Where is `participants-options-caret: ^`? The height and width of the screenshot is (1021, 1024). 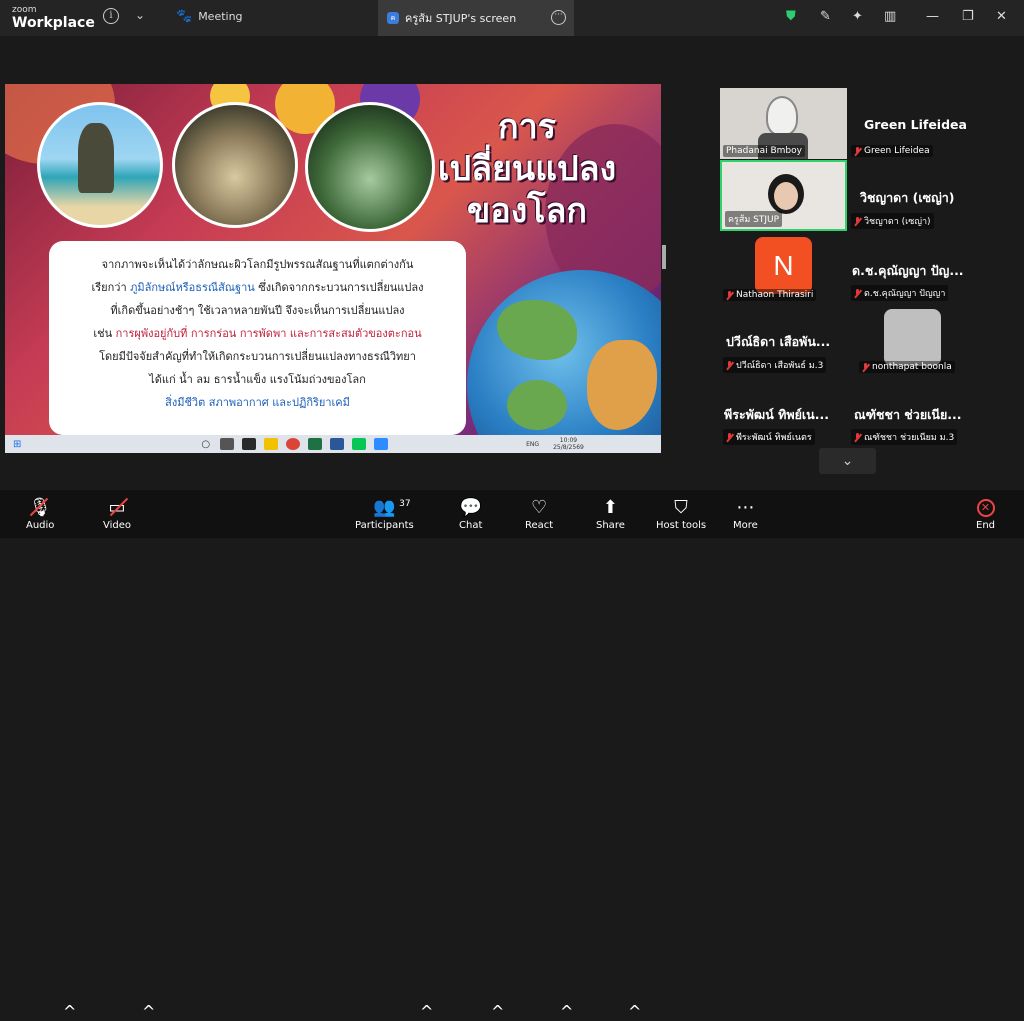 participants-options-caret: ^ is located at coordinates (426, 1011).